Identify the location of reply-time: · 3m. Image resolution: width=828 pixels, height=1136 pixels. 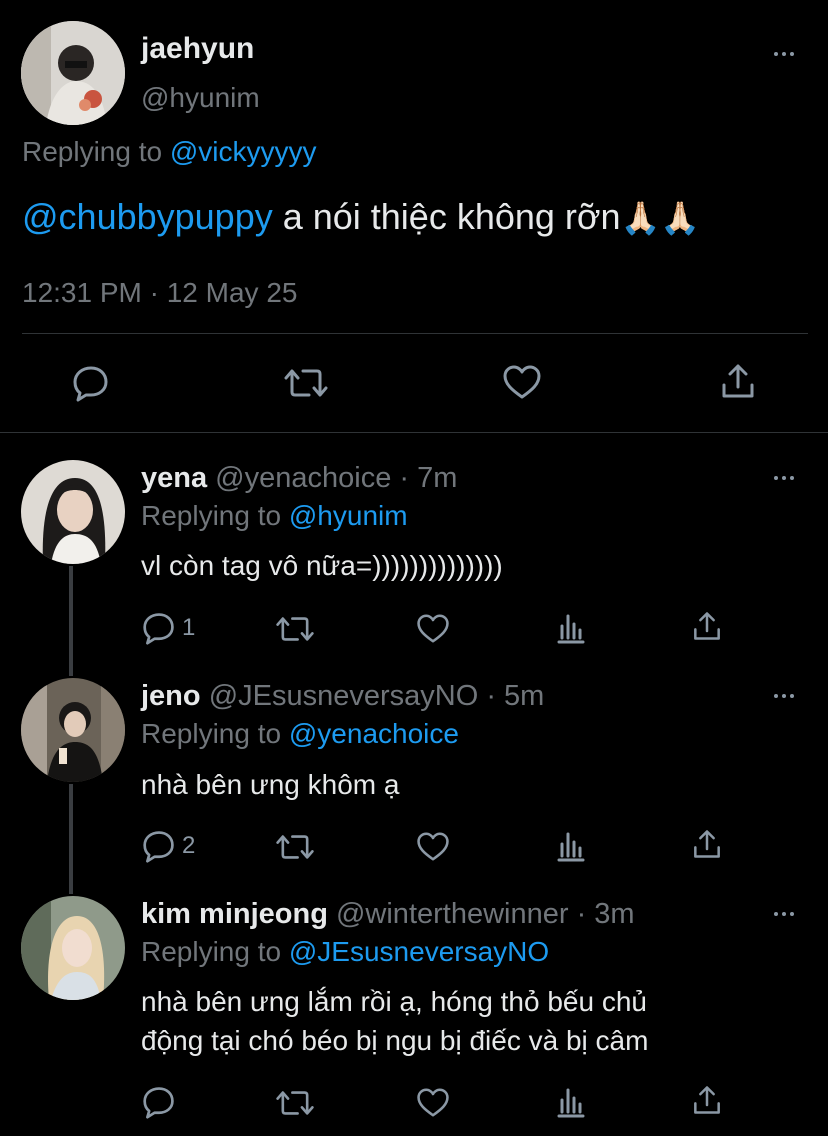
(606, 914).